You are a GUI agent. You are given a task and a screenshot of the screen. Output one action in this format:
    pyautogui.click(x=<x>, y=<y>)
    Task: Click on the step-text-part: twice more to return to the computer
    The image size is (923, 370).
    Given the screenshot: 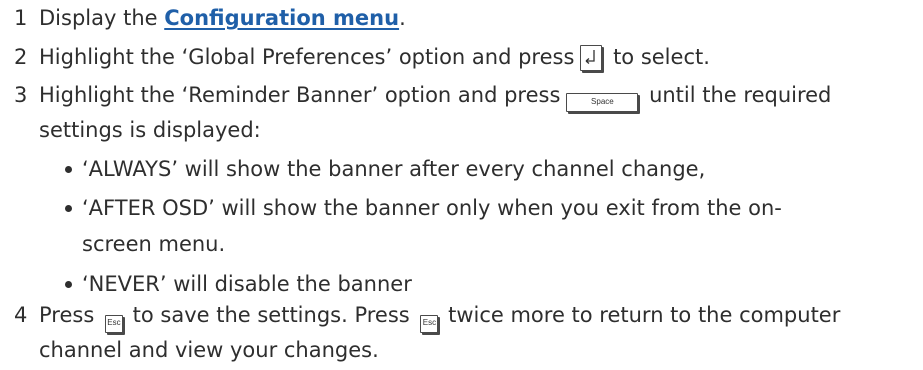 What is the action you would take?
    pyautogui.click(x=641, y=315)
    